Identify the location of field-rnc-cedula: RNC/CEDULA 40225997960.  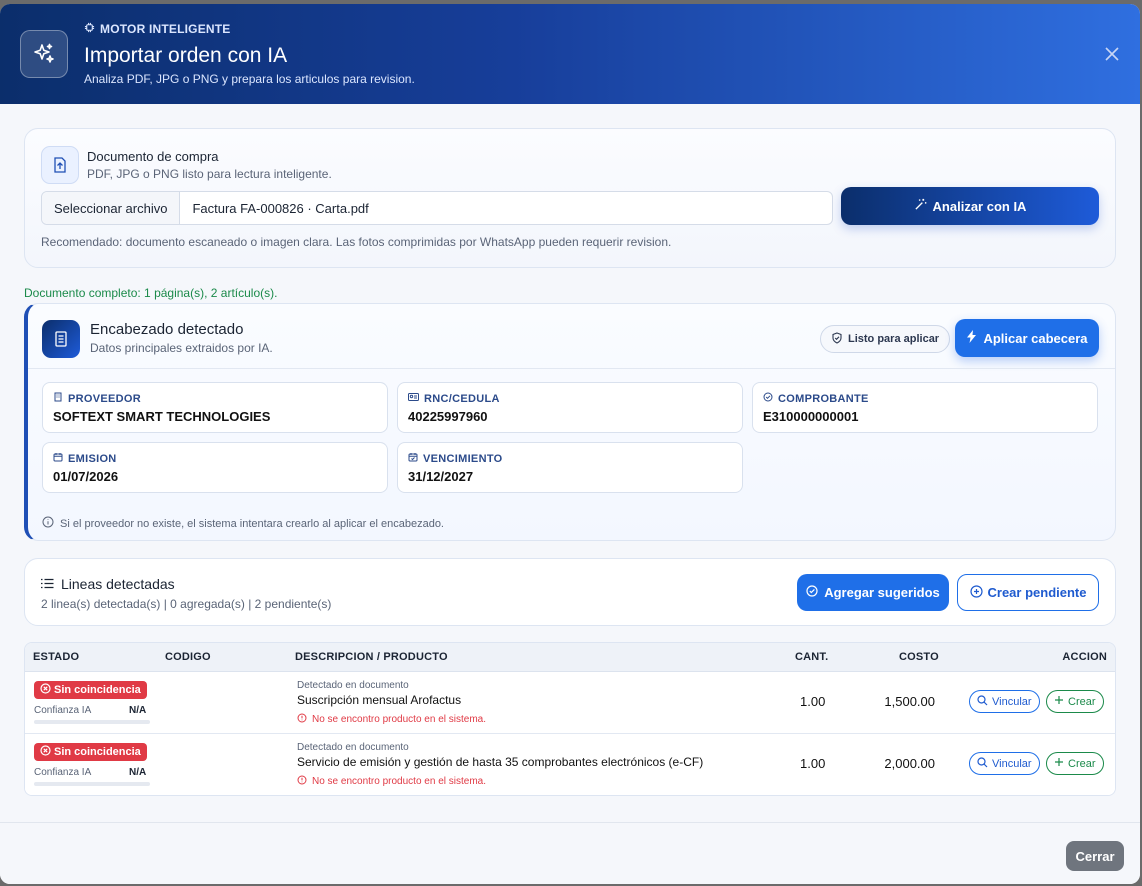
(570, 407).